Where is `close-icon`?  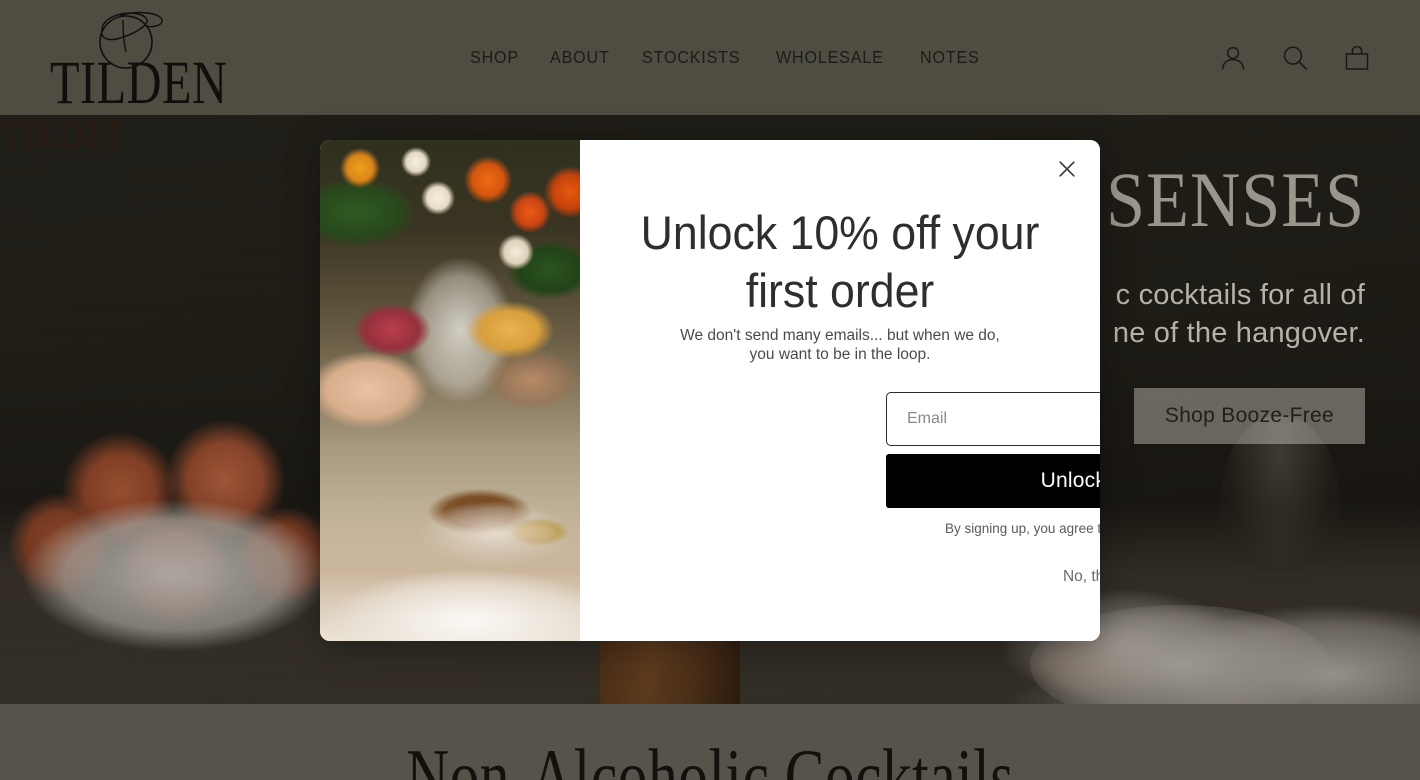
close-icon is located at coordinates (1067, 169).